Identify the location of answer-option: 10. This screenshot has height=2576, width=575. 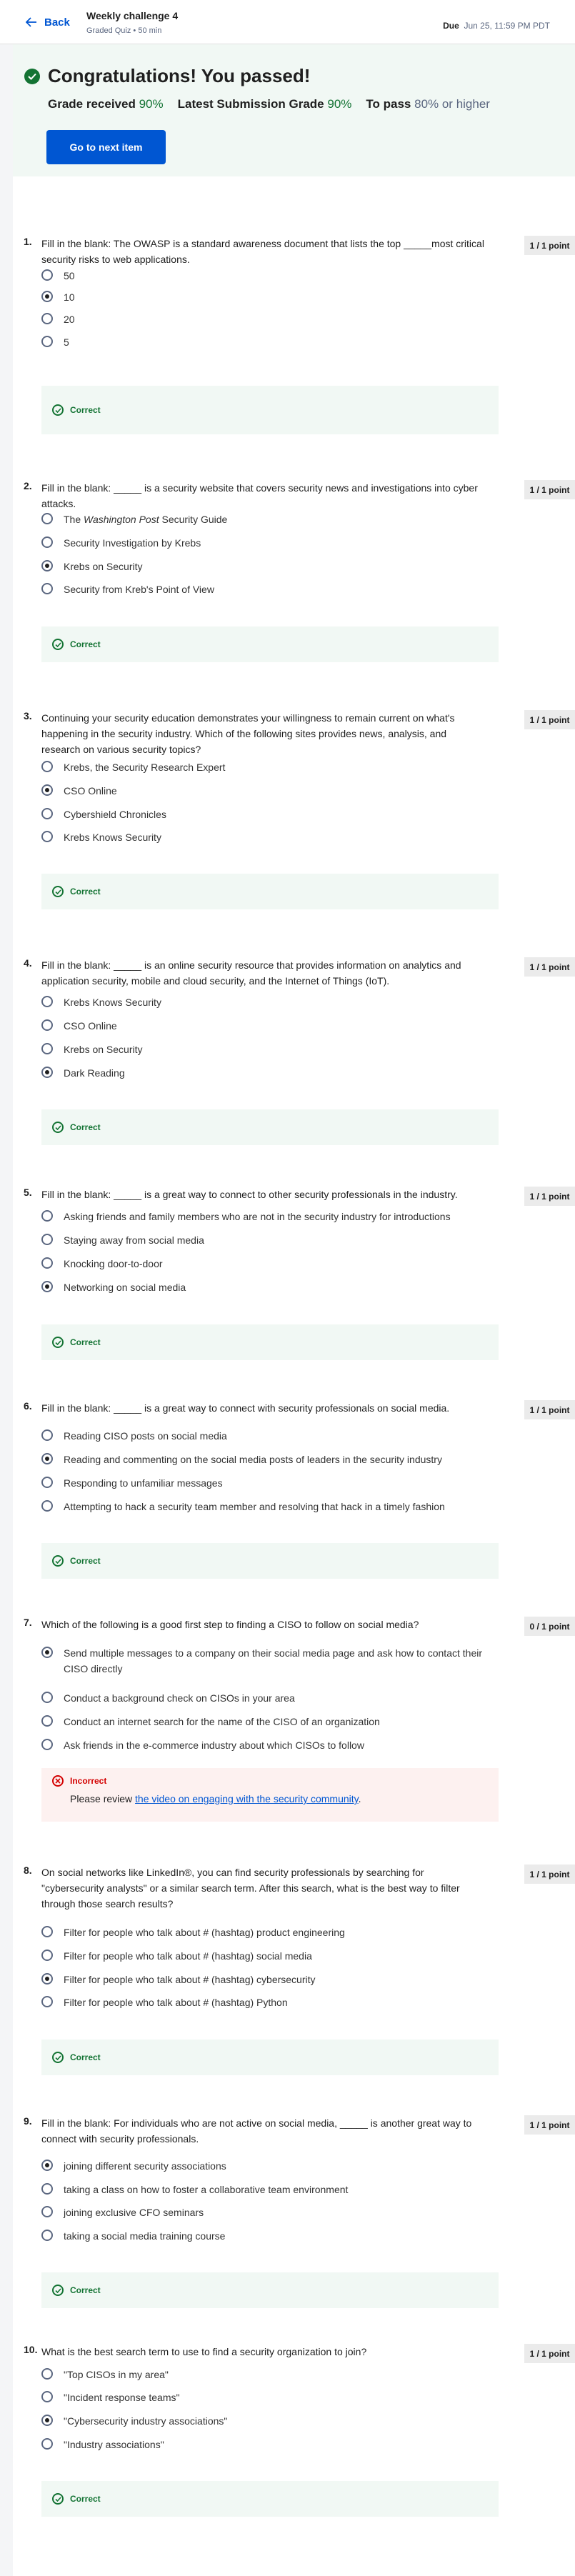
(270, 297).